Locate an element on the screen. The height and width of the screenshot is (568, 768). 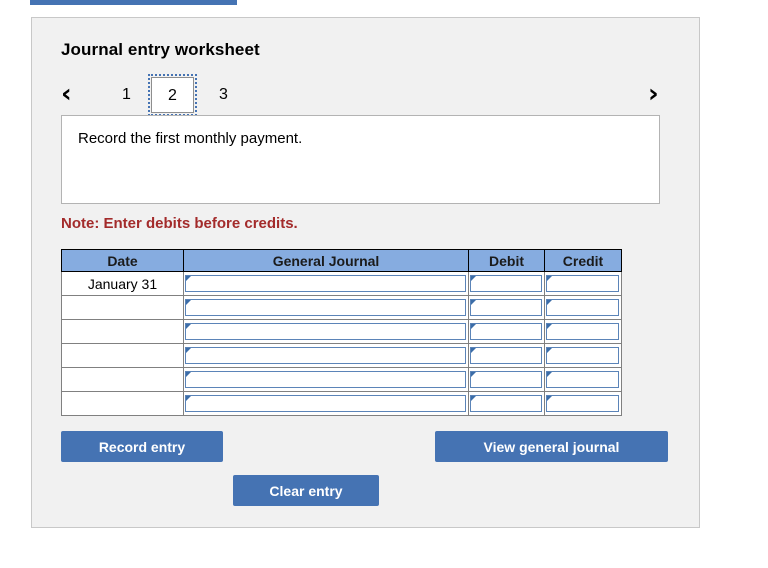
table-row: January 31 is located at coordinates (341, 283).